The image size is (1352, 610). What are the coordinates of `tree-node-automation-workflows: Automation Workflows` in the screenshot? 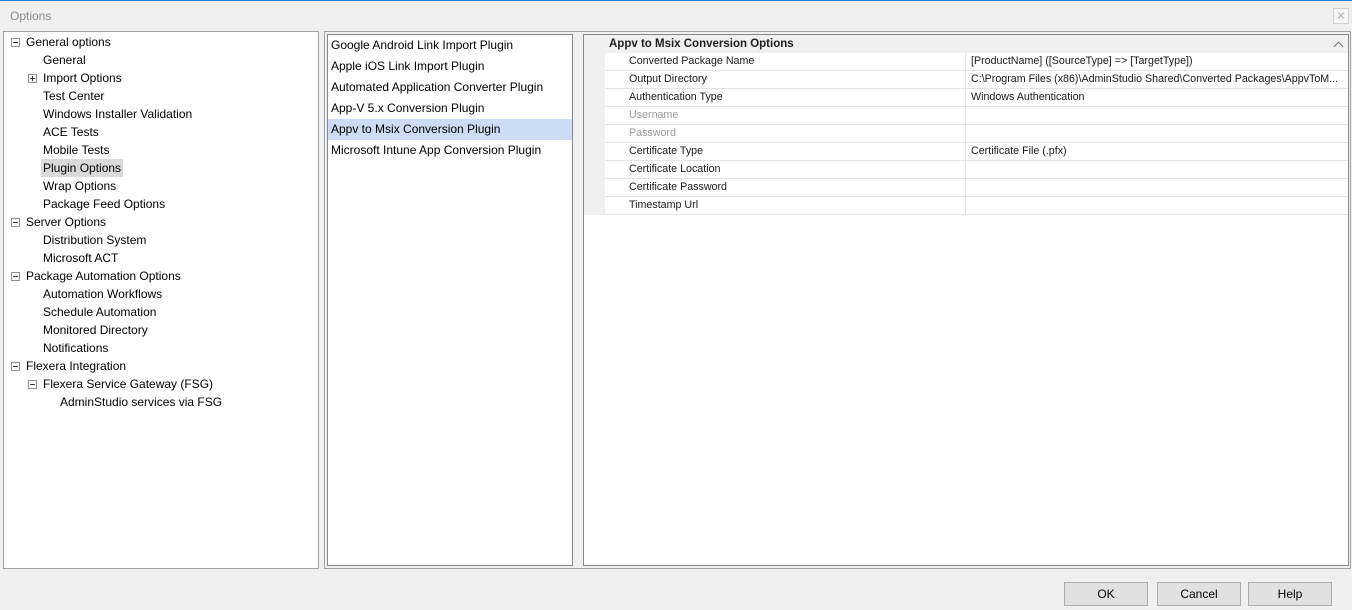 It's located at (161, 294).